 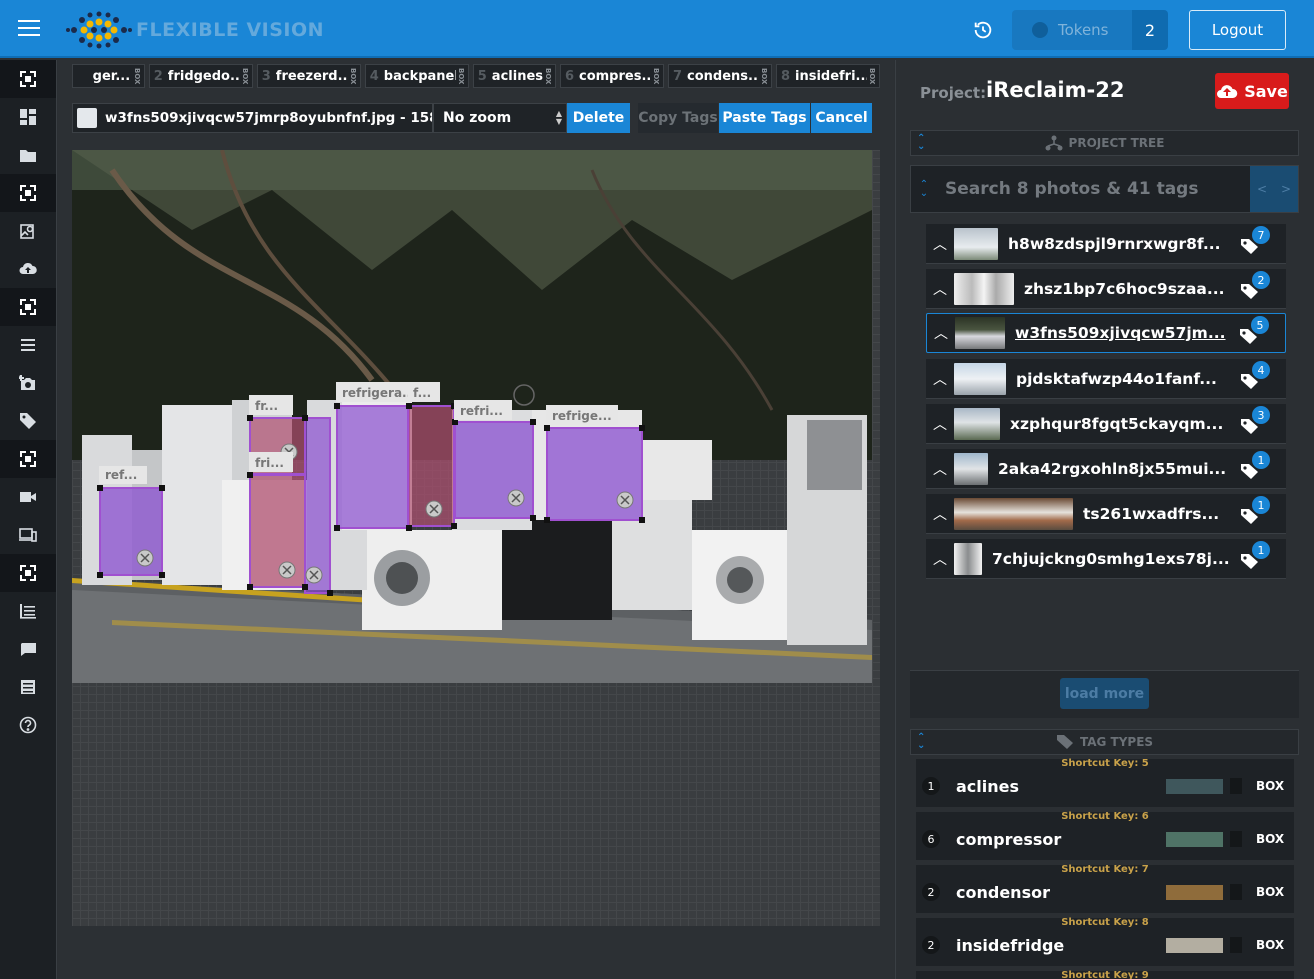 I want to click on tag-types-header: ⌃ ⌄ TAG TYPES, so click(x=1104, y=742).